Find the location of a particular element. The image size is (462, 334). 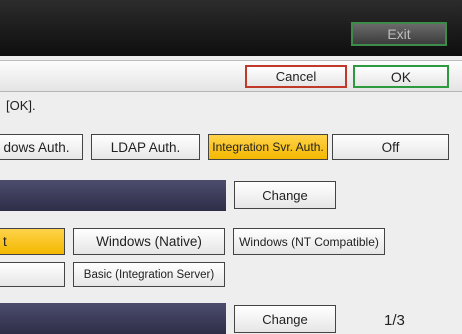

integration-server-auth-button: Integration Svr. Auth. is located at coordinates (268, 147).